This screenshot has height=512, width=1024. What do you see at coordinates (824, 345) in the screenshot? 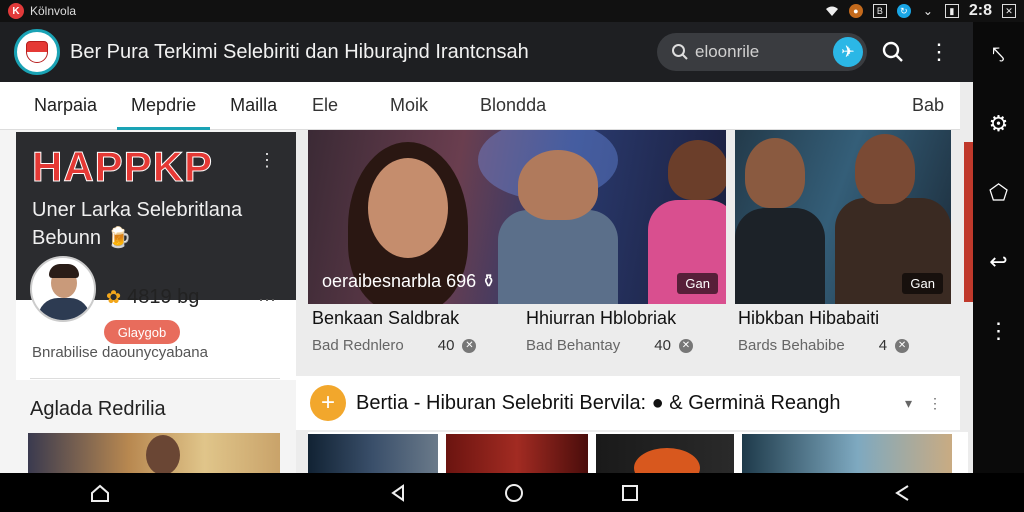
I see `article-meta: Bards Behabibe 4 ✕` at bounding box center [824, 345].